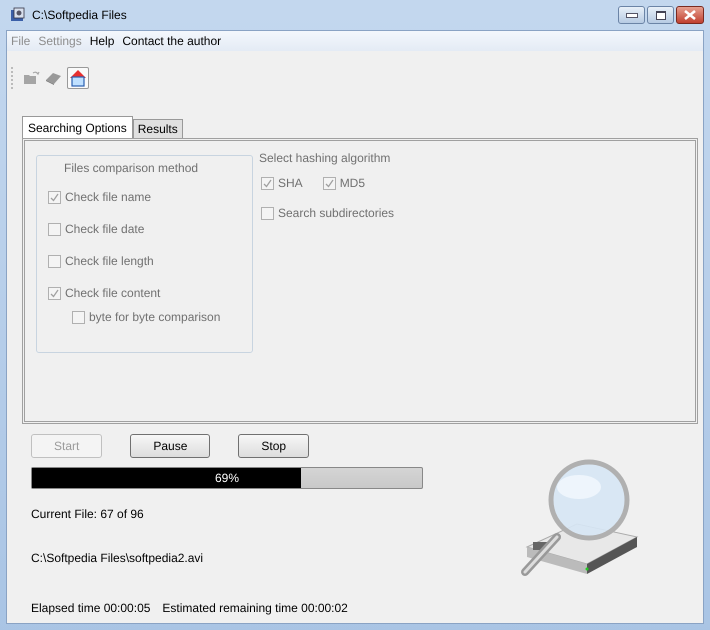 This screenshot has width=710, height=630. I want to click on push-button: Pause, so click(170, 446).